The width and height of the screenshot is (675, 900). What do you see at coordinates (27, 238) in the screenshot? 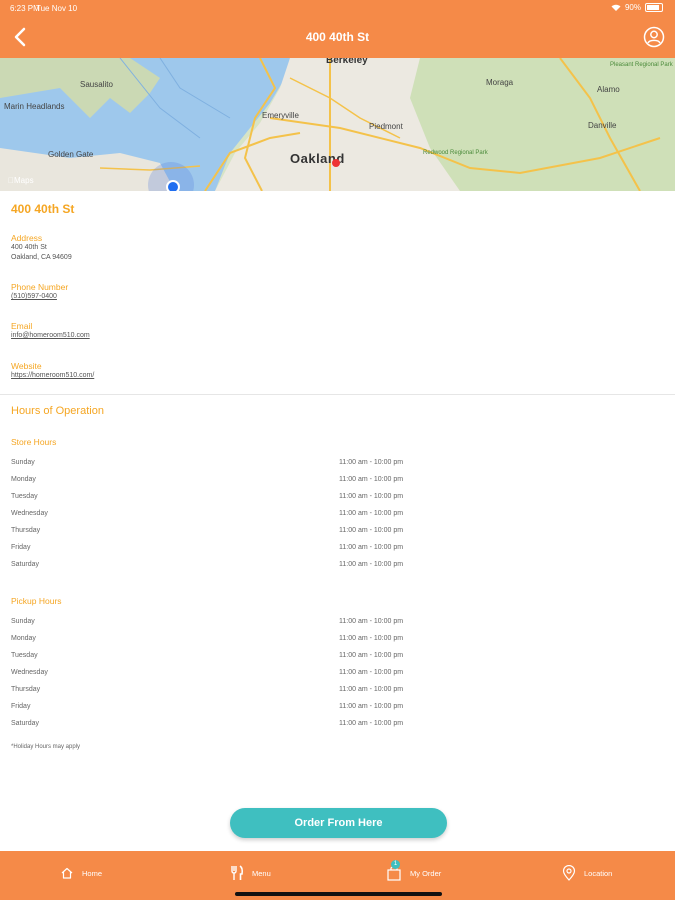
I see `address-label: Address` at bounding box center [27, 238].